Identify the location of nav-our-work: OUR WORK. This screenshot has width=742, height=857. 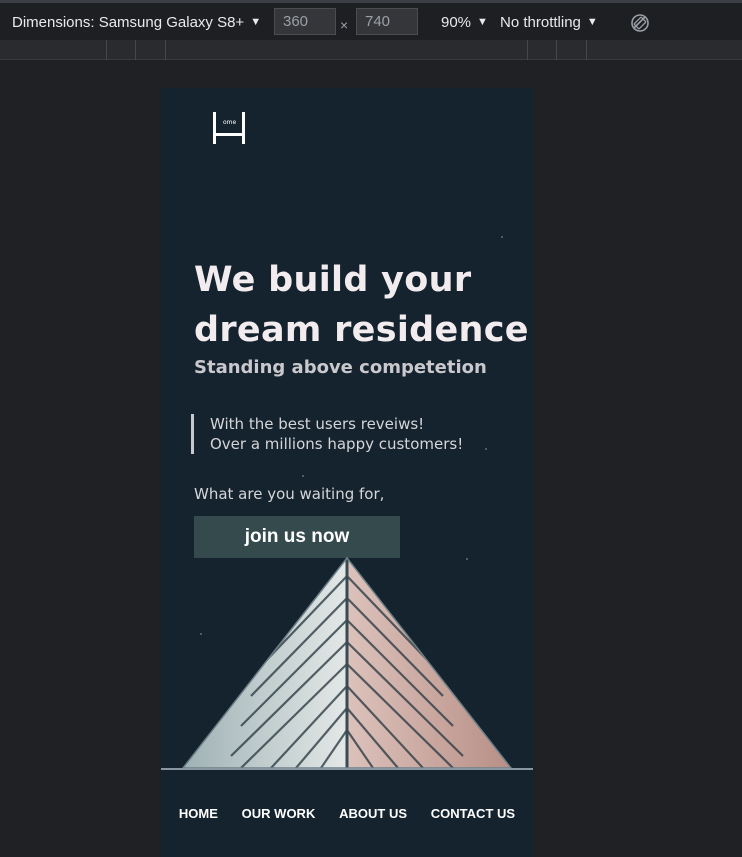
(279, 813).